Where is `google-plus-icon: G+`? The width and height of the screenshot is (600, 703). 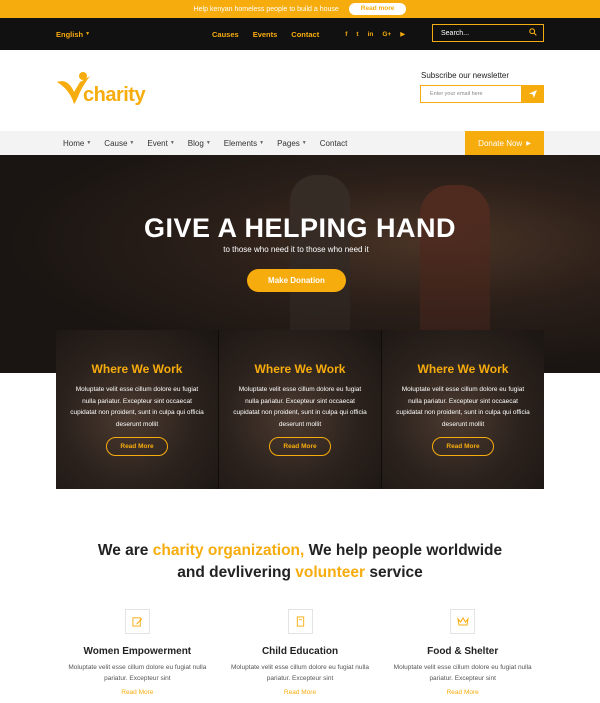
google-plus-icon: G+ is located at coordinates (386, 34).